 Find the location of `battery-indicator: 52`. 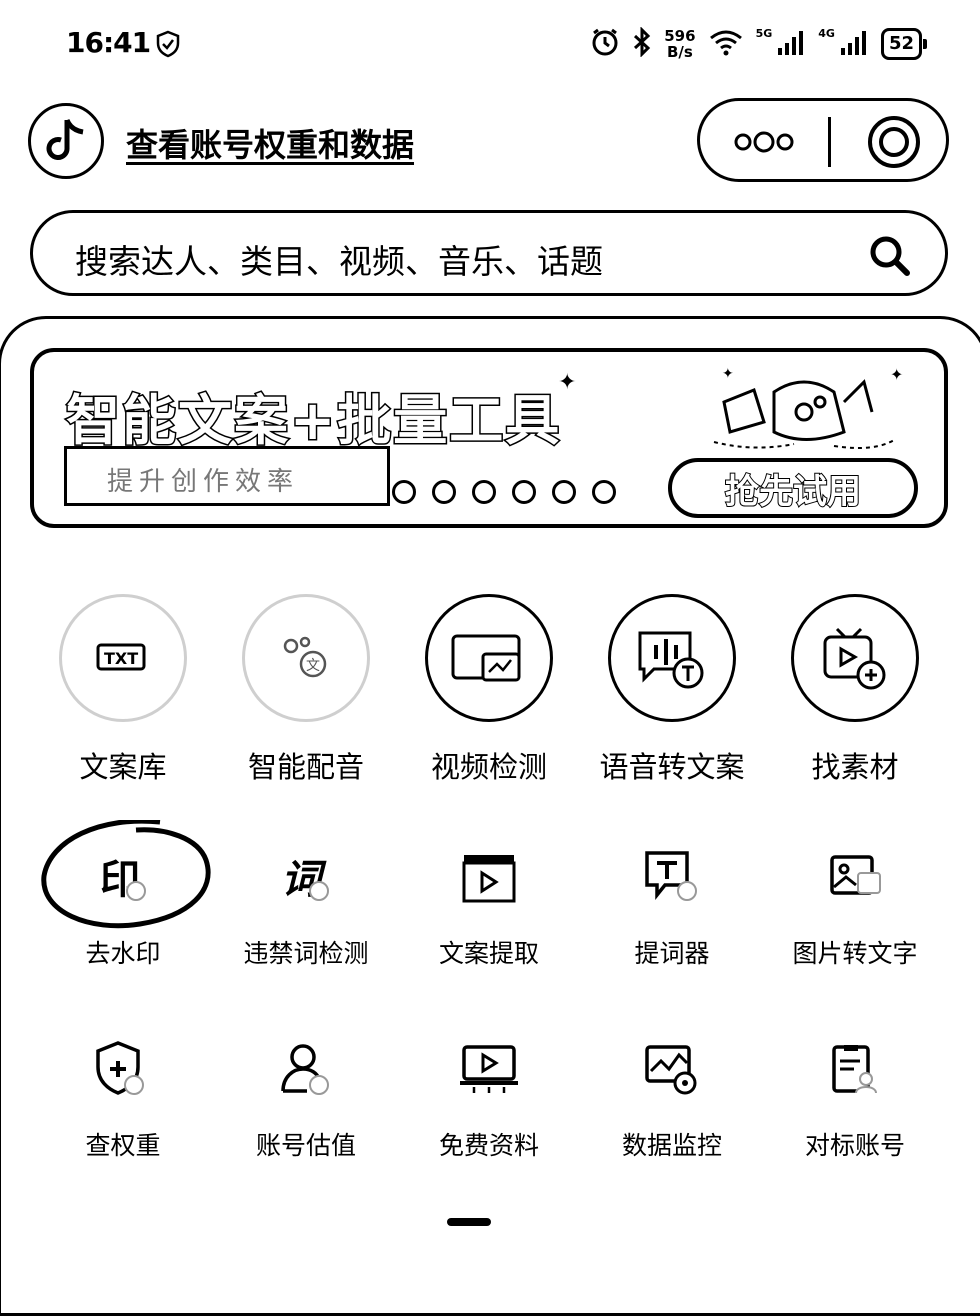

battery-indicator: 52 is located at coordinates (904, 44).